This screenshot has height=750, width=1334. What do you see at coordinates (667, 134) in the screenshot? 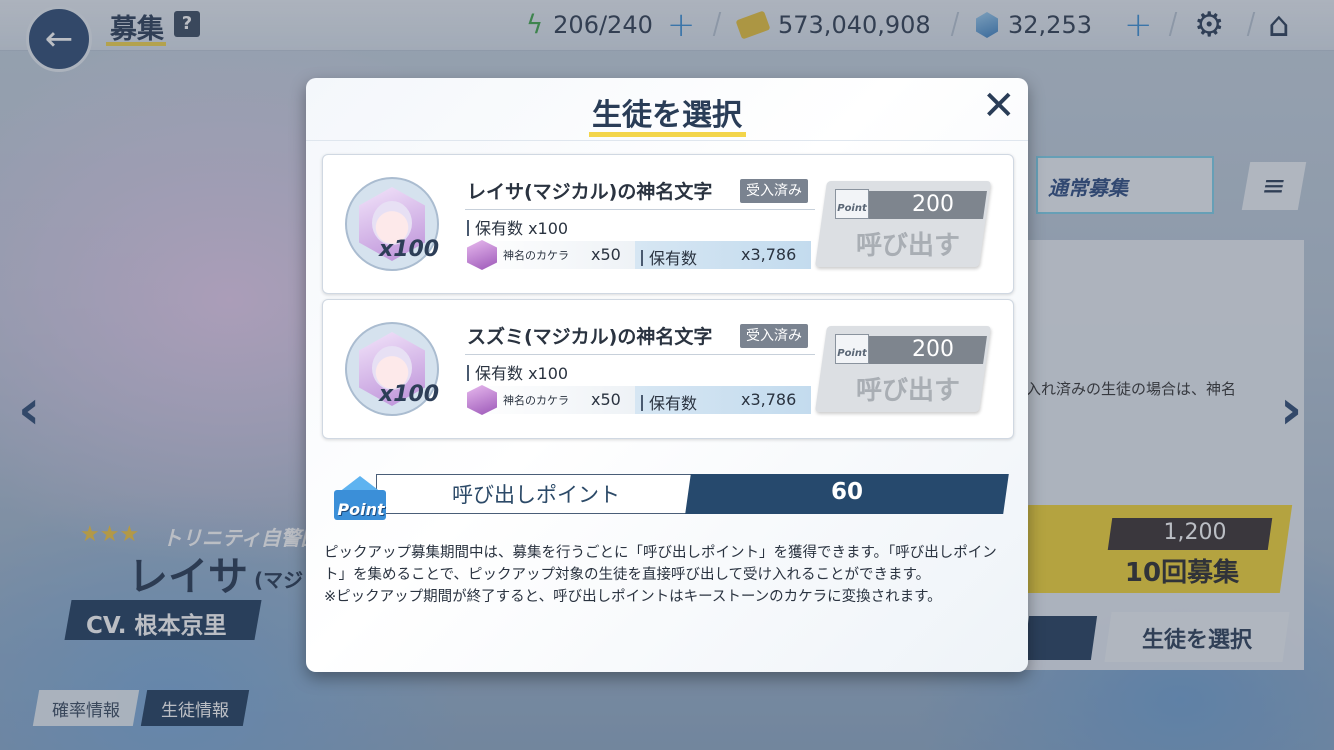
I see `dialog-title-underline` at bounding box center [667, 134].